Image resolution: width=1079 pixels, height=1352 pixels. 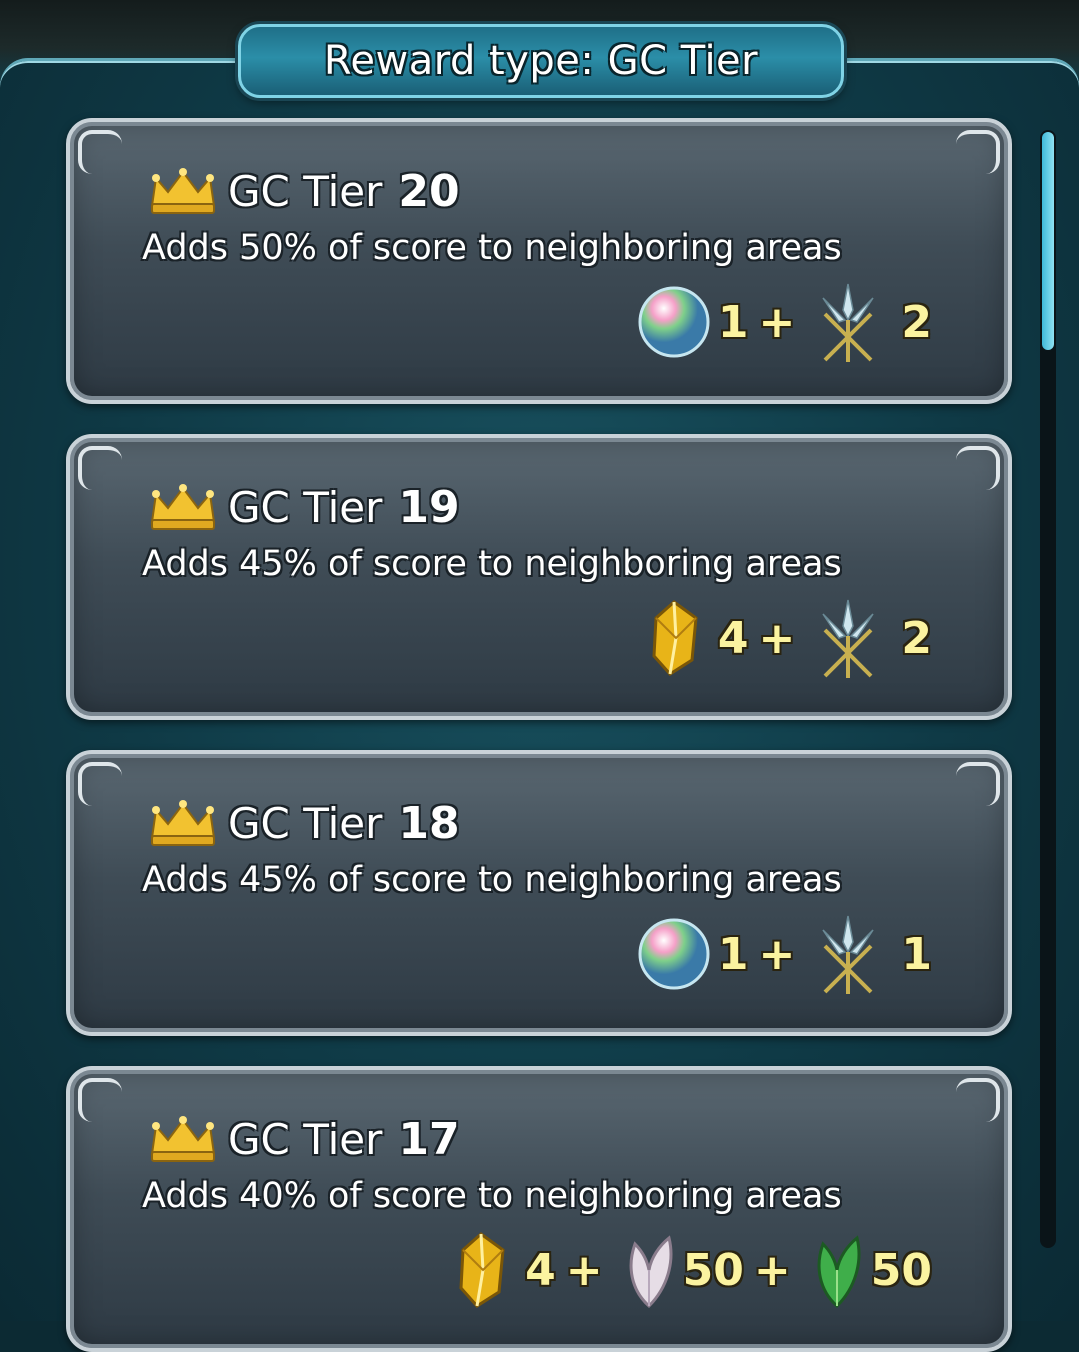 I want to click on reward-list: 4 + 50 + 50, so click(x=695, y=1270).